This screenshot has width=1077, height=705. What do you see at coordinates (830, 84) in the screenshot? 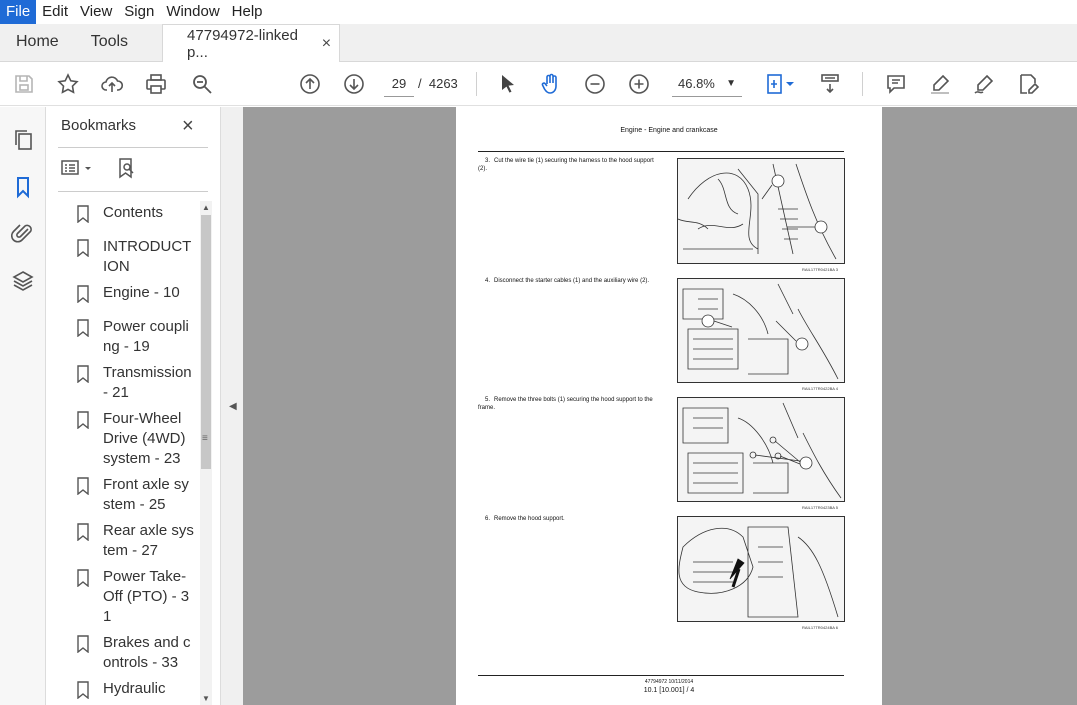
I see `scrolling-mode-icon` at bounding box center [830, 84].